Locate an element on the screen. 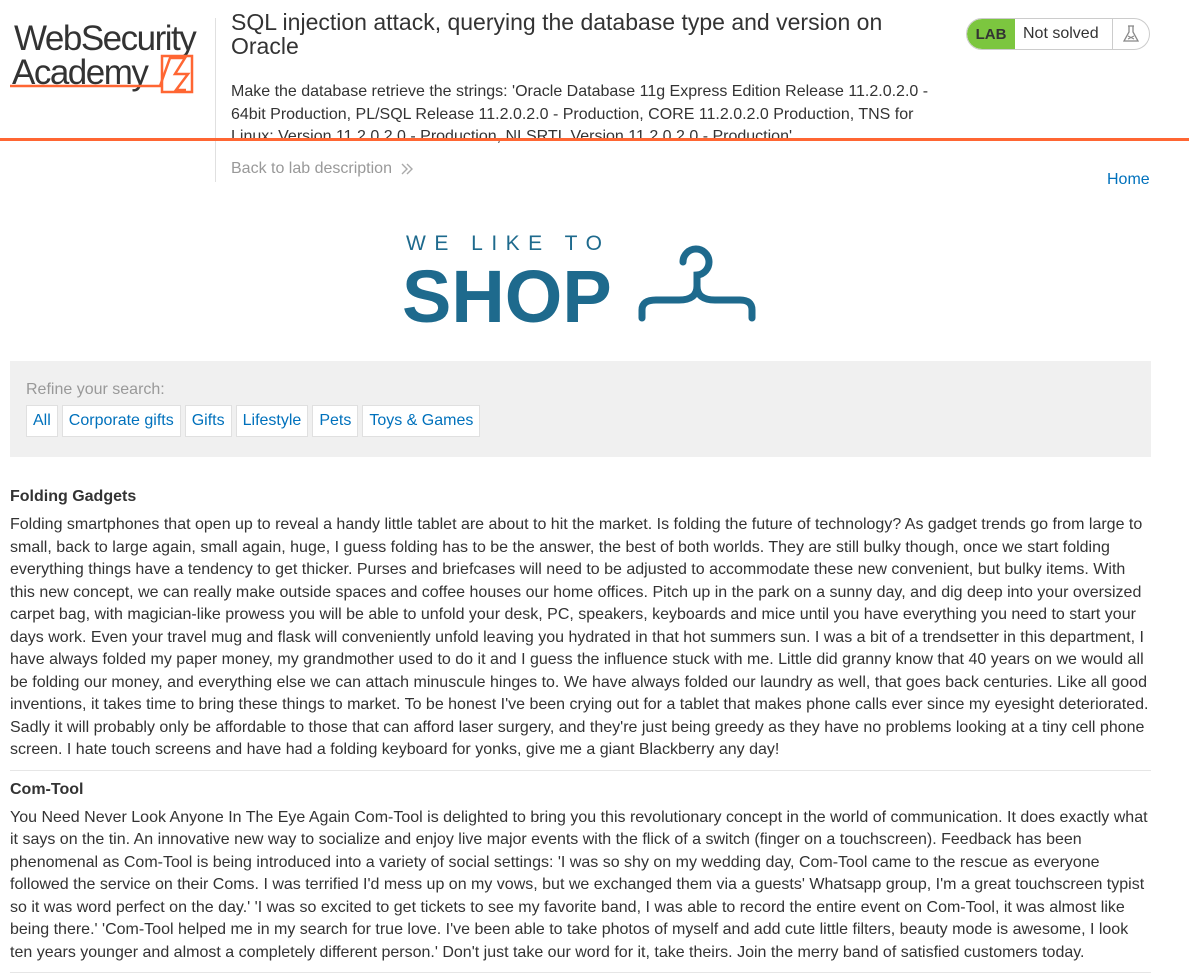 The image size is (1189, 979). filter-toys-and-games: Toys & Games is located at coordinates (421, 421).